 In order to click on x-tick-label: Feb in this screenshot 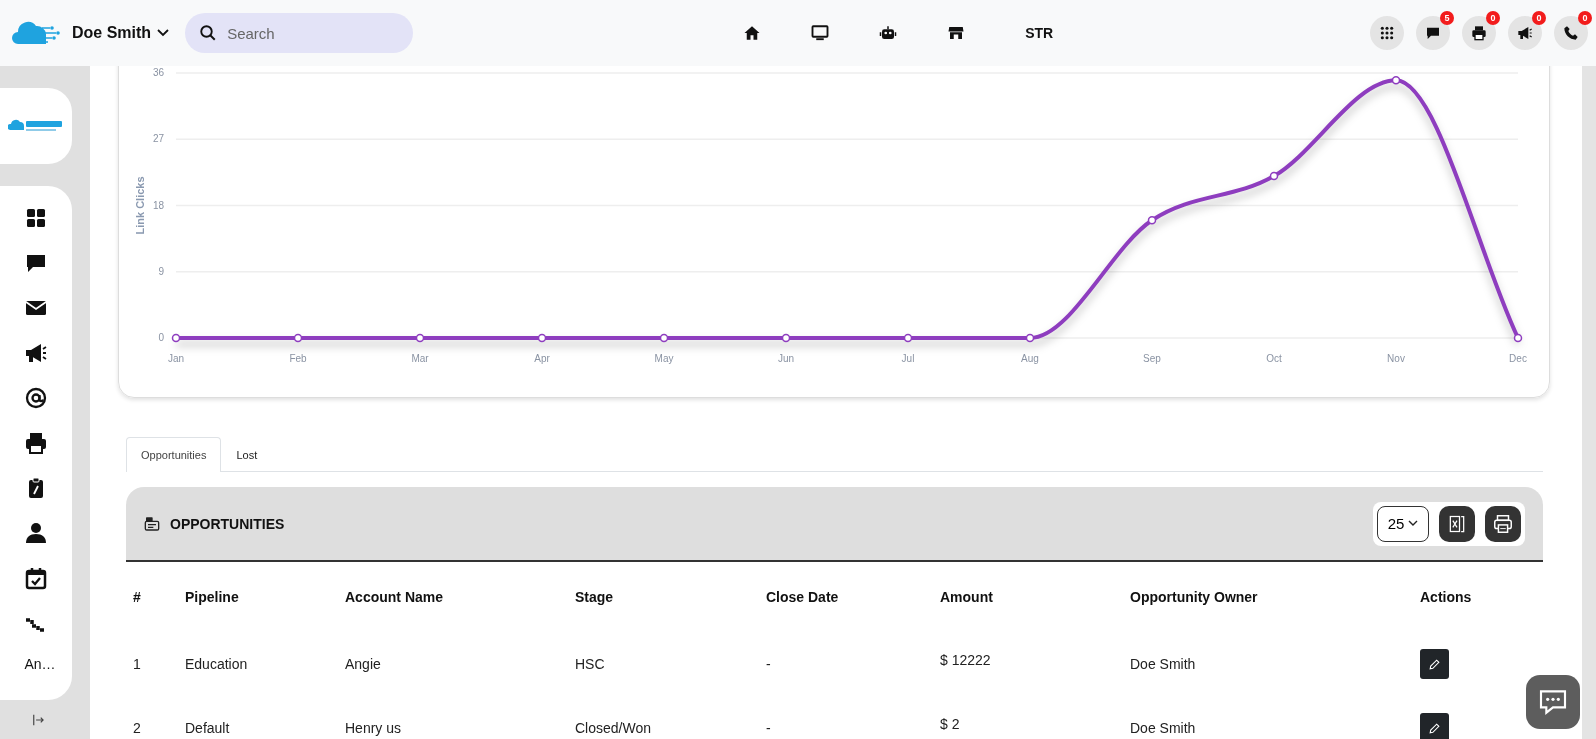, I will do `click(298, 358)`.